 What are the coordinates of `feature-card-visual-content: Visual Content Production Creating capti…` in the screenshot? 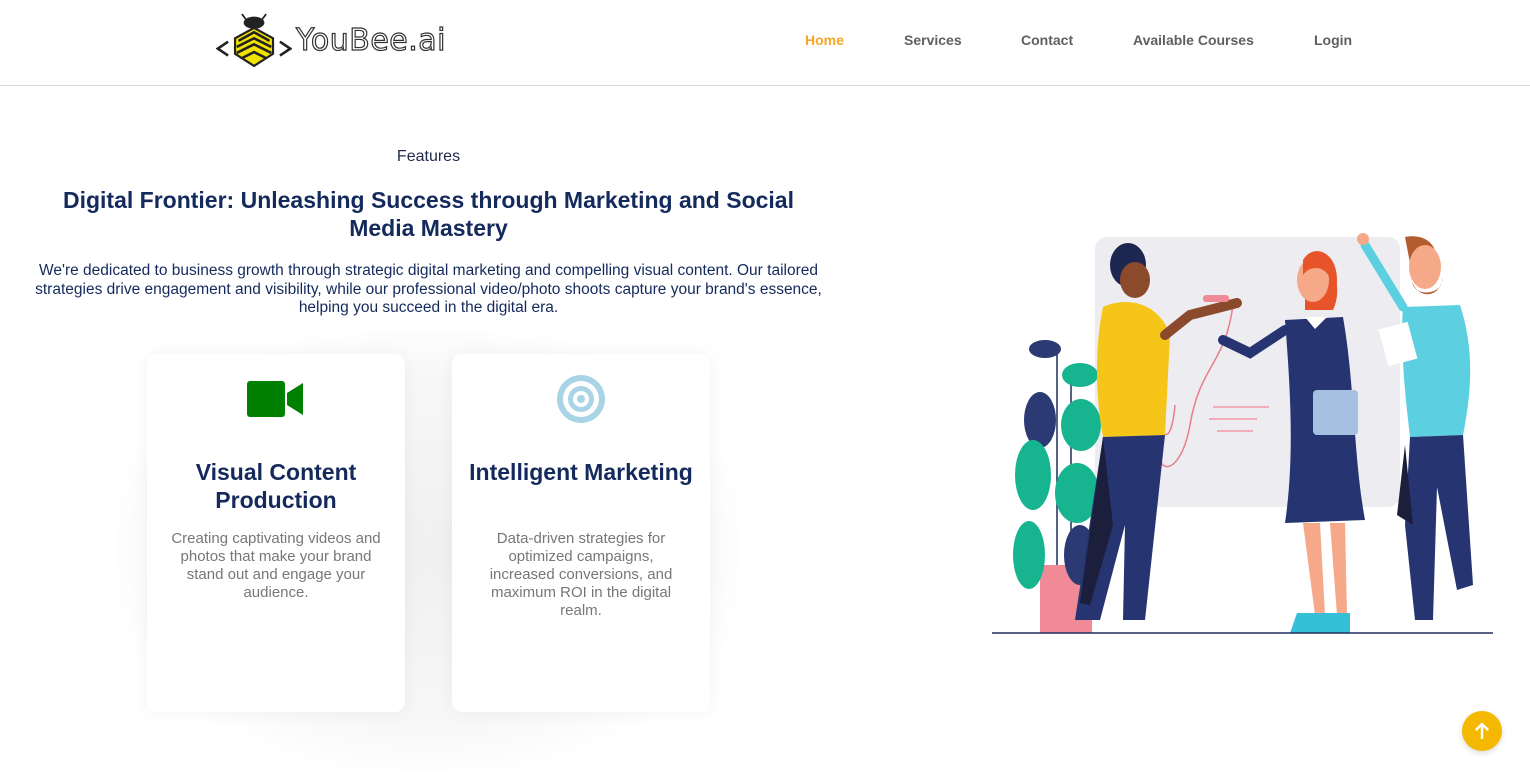 It's located at (276, 533).